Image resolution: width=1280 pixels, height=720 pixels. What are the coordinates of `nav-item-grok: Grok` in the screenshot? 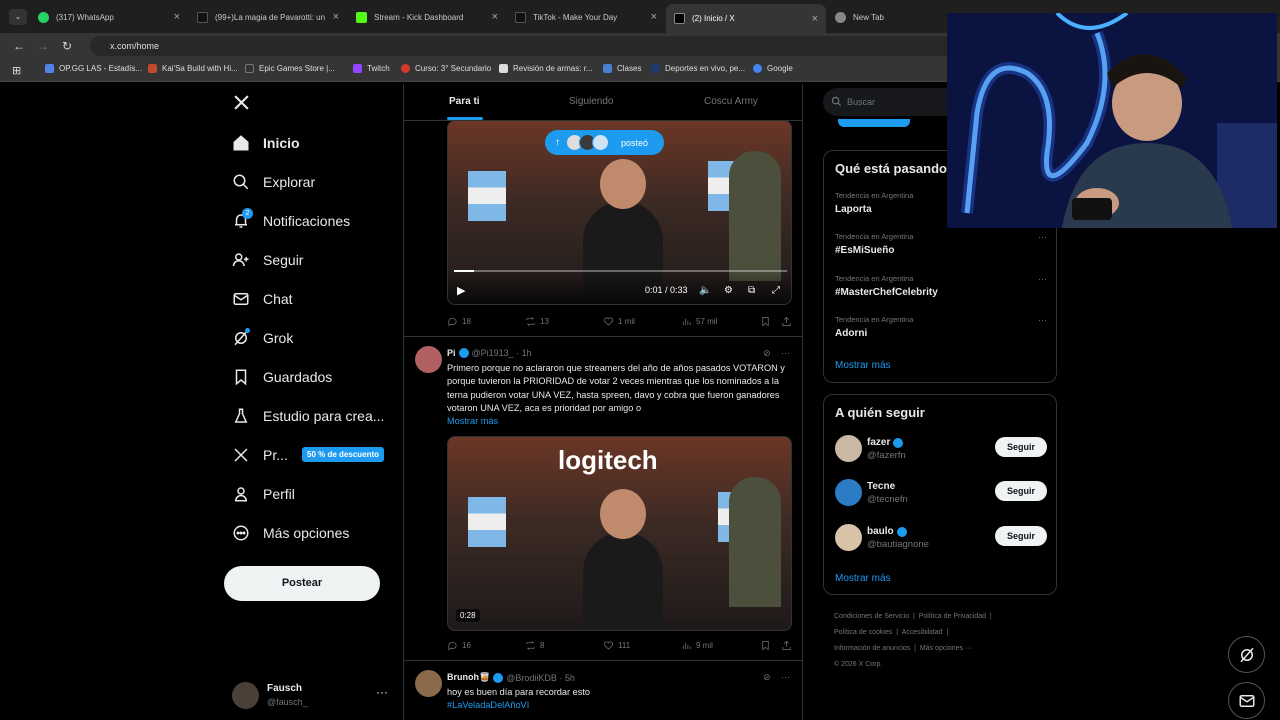 It's located at (262, 337).